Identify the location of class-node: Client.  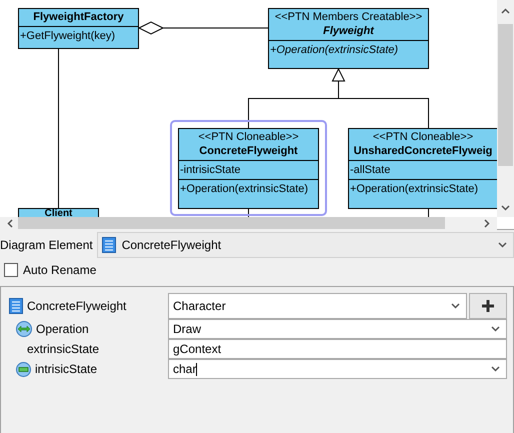
(58, 212).